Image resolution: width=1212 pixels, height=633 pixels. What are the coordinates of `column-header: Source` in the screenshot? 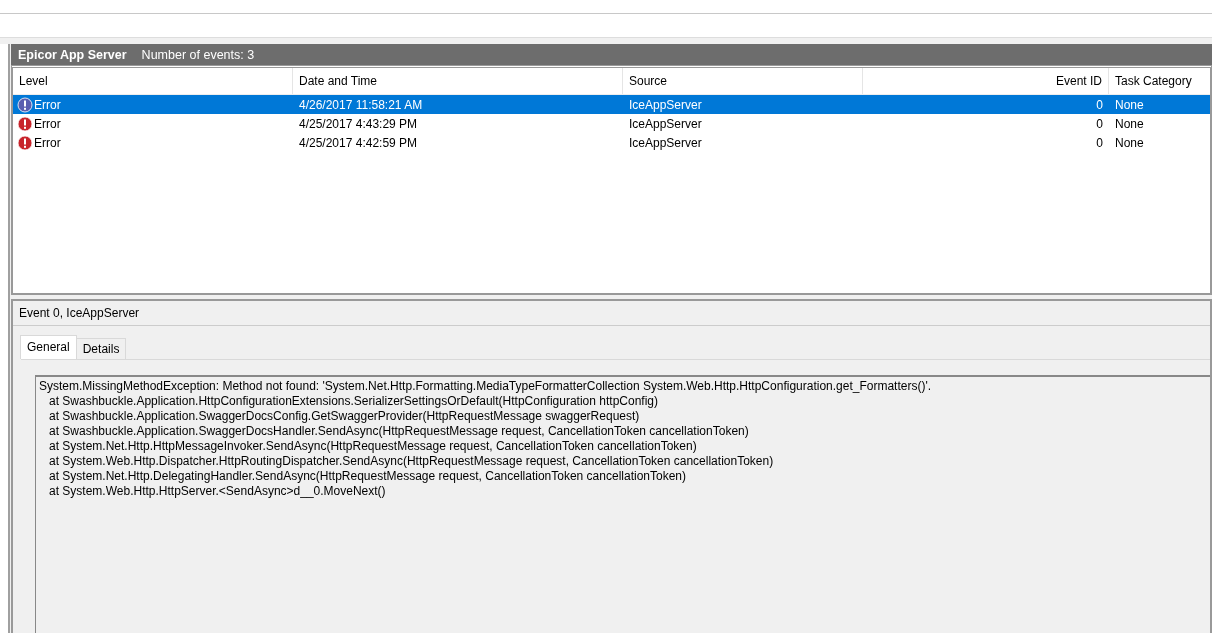 It's located at (743, 81).